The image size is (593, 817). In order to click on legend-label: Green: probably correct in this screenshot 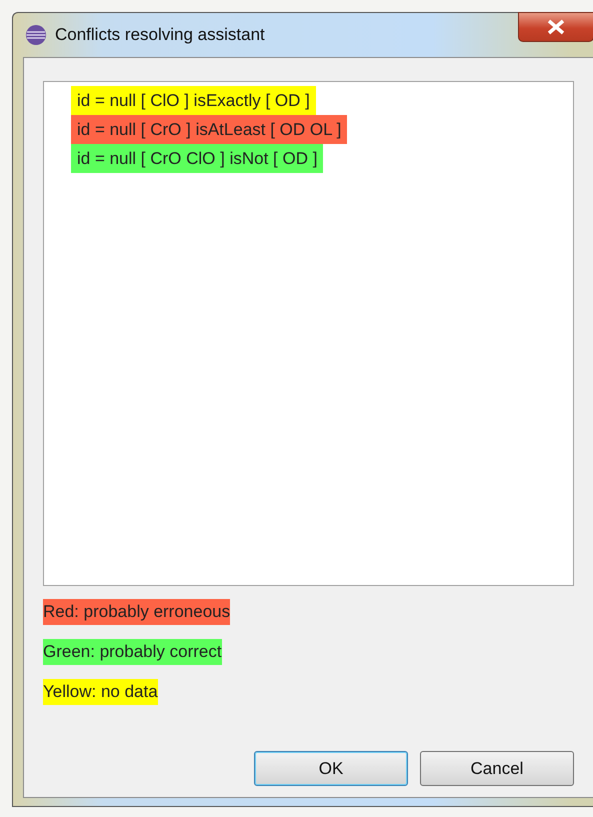, I will do `click(132, 652)`.